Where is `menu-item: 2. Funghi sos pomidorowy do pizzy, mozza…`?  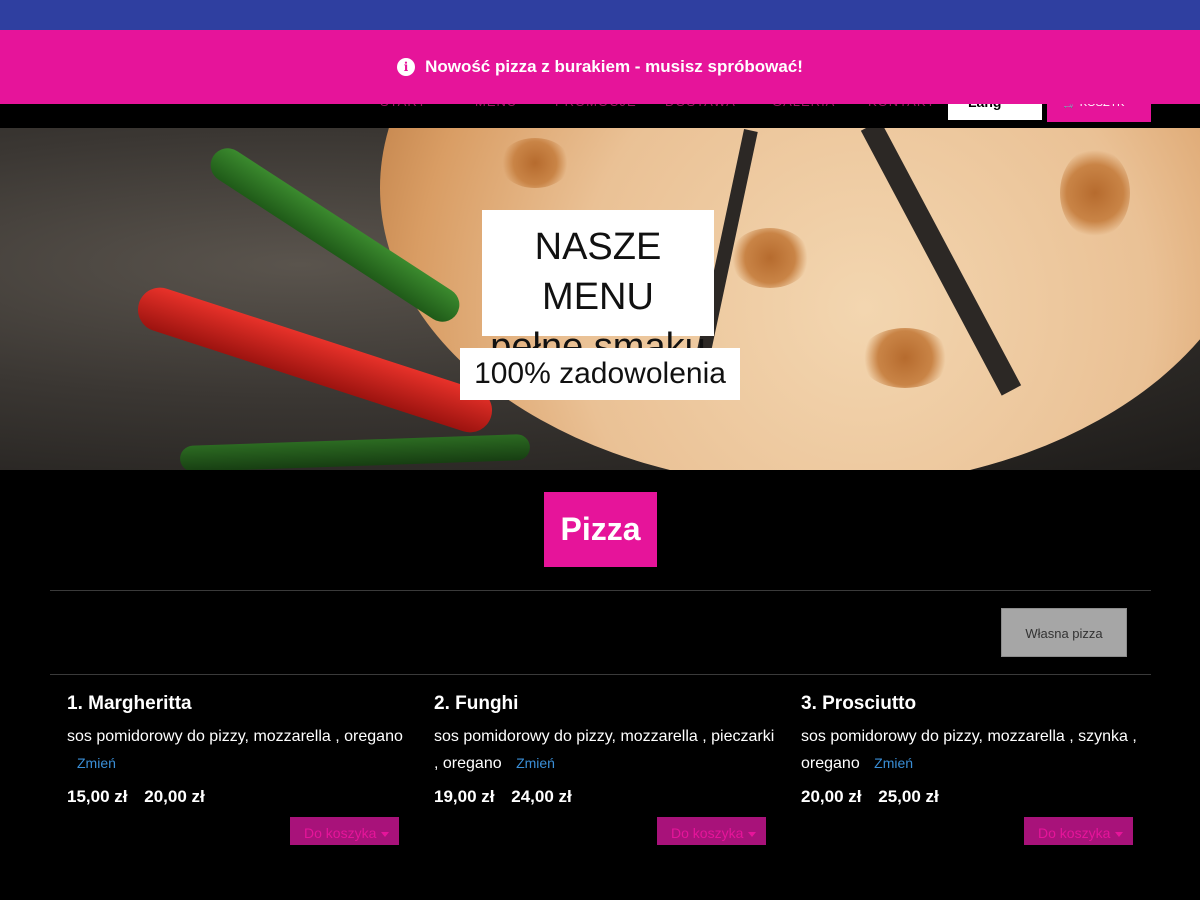
menu-item: 2. Funghi sos pomidorowy do pizzy, mozza… is located at coordinates (606, 748).